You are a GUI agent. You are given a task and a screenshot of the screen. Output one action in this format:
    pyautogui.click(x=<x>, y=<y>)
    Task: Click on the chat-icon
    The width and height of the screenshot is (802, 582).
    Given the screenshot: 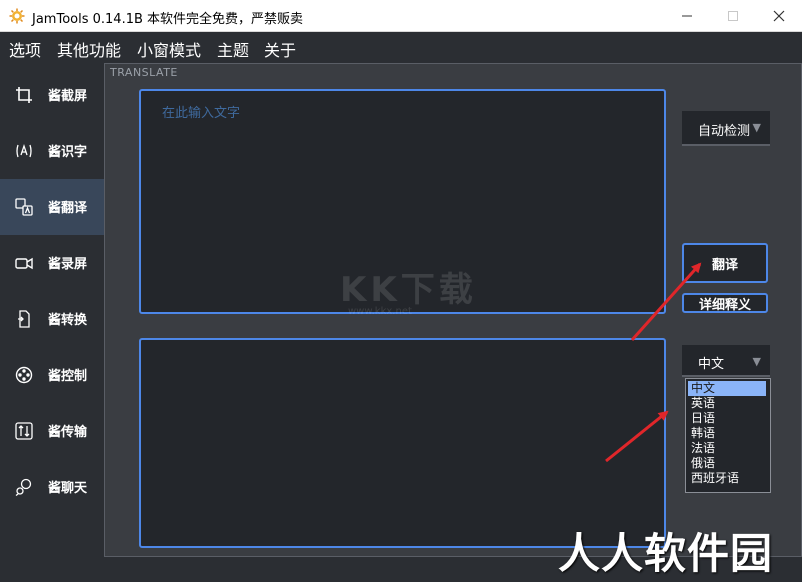 What is the action you would take?
    pyautogui.click(x=23, y=487)
    